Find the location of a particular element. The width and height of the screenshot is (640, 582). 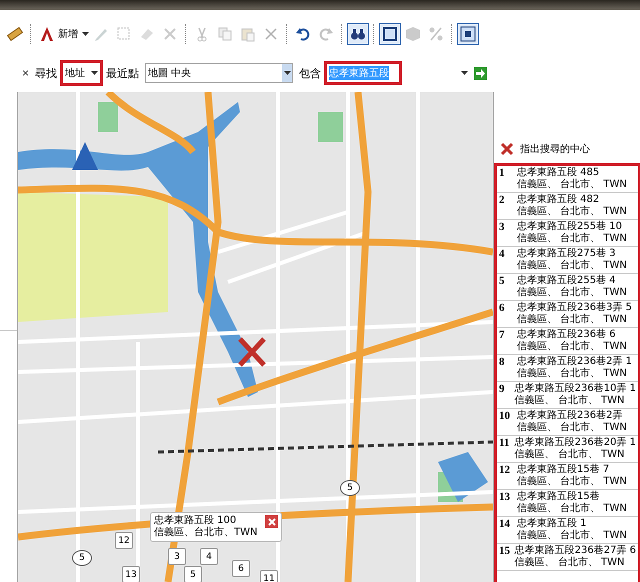

find-type-dropdown: 地址 is located at coordinates (81, 73).